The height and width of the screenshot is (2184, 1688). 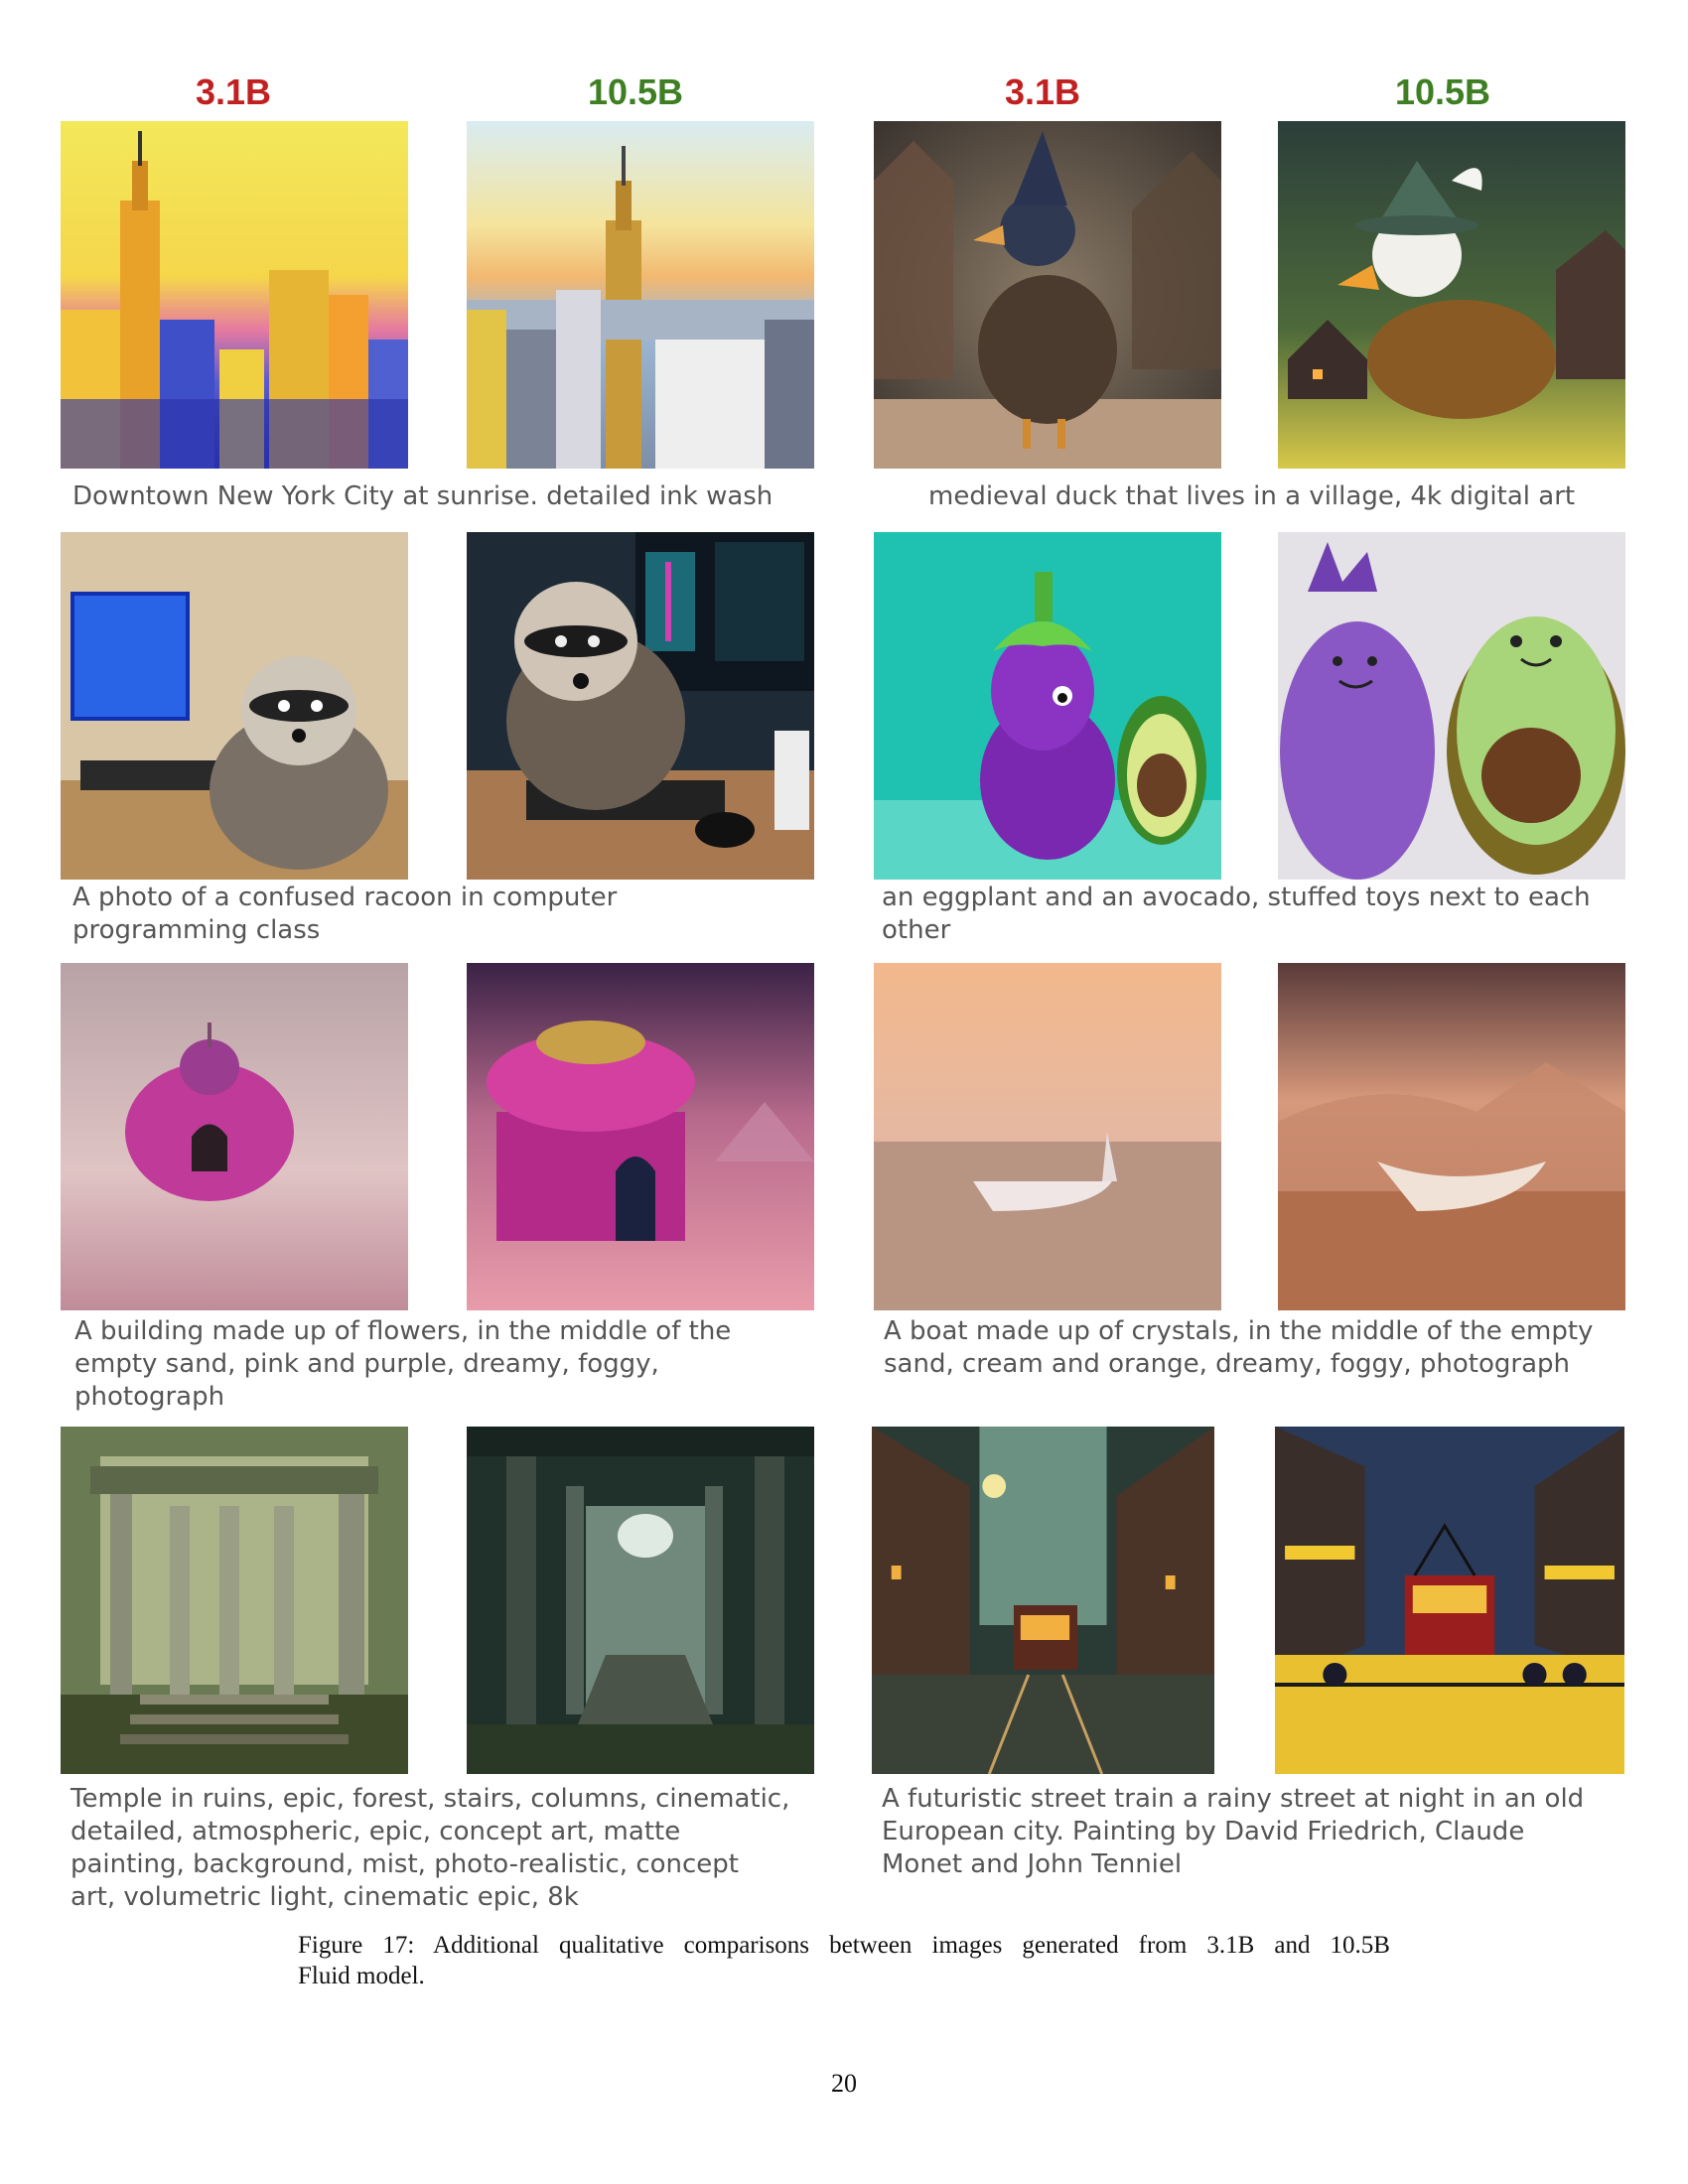 I want to click on image-duck-3-1b, so click(x=1047, y=295).